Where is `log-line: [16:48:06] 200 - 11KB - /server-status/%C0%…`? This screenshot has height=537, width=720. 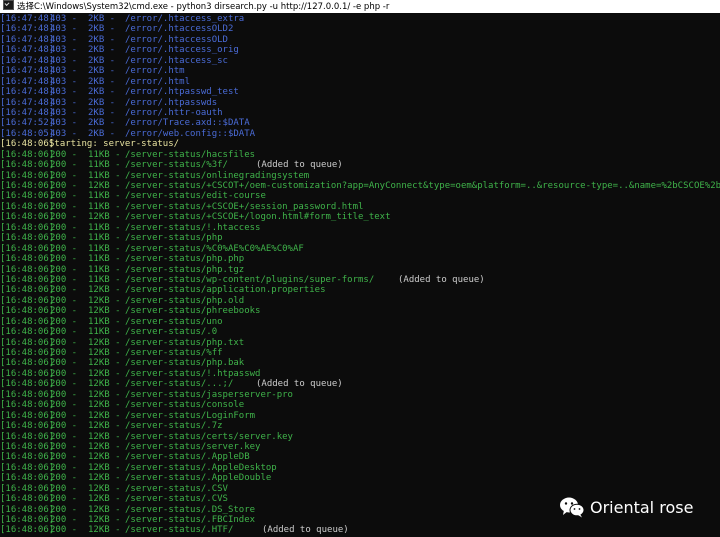
log-line: [16:48:06] 200 - 11KB - /server-status/%C0%… is located at coordinates (360, 249).